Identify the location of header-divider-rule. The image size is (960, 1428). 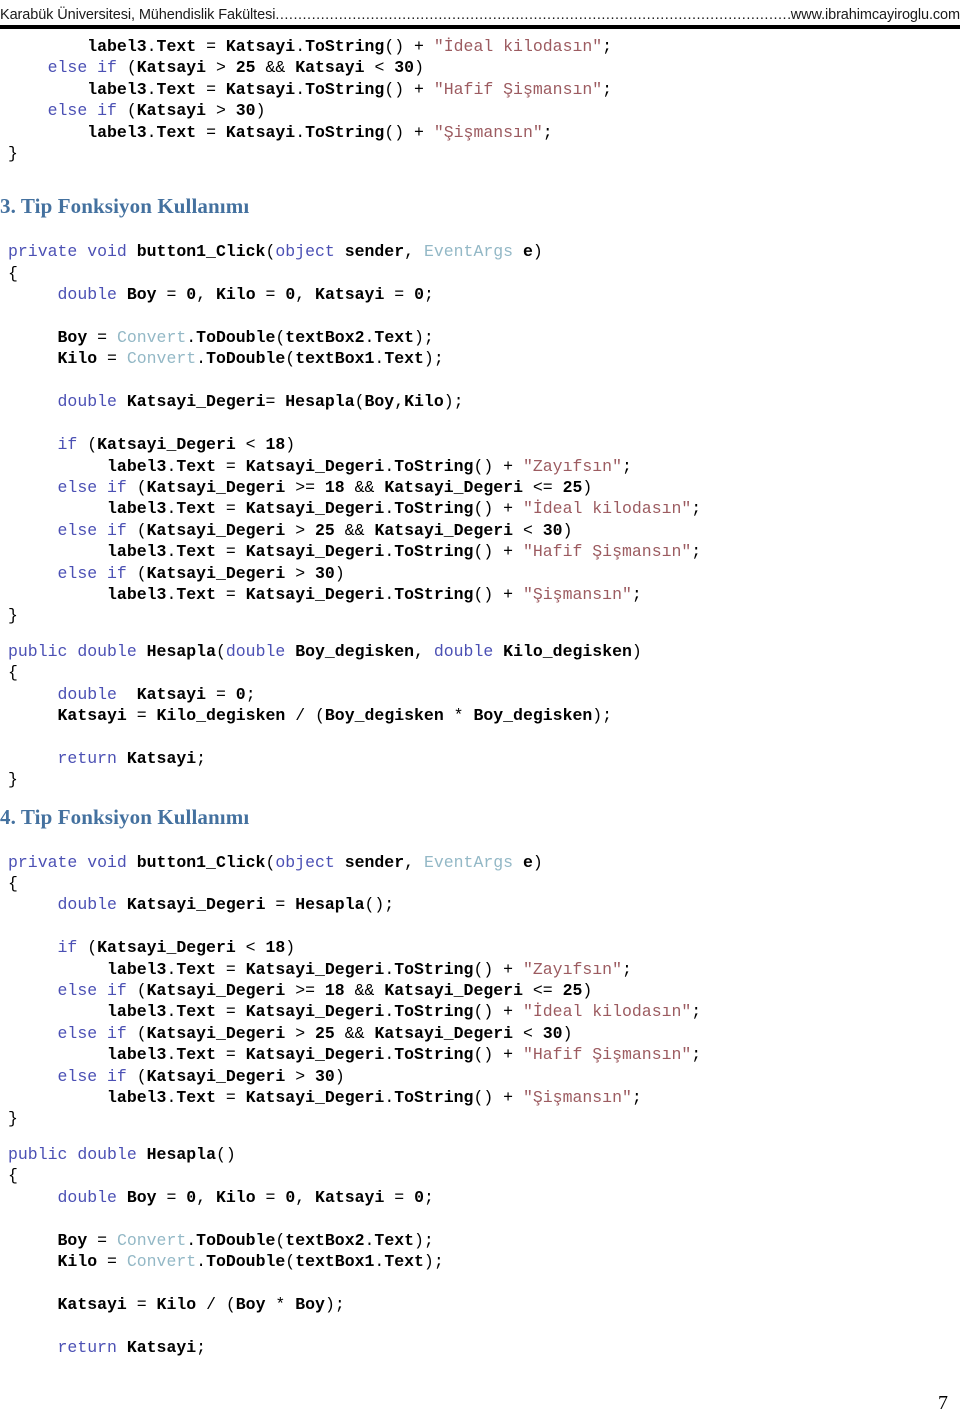
(480, 27).